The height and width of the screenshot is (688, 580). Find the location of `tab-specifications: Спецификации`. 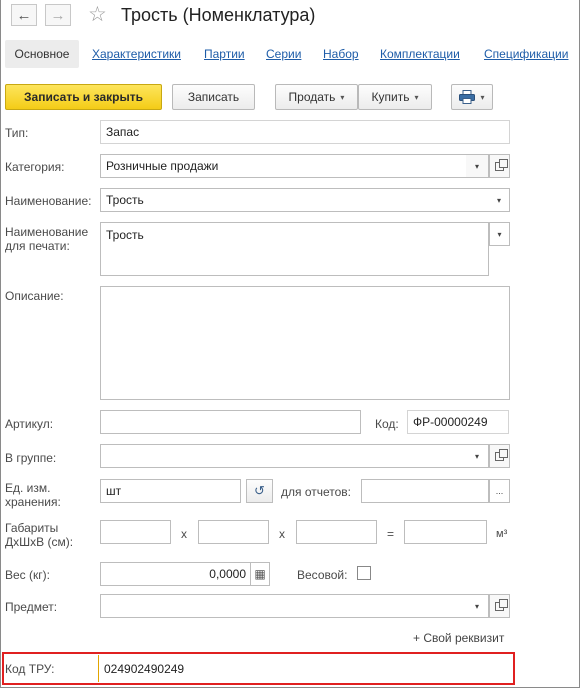

tab-specifications: Спецификации is located at coordinates (526, 54).